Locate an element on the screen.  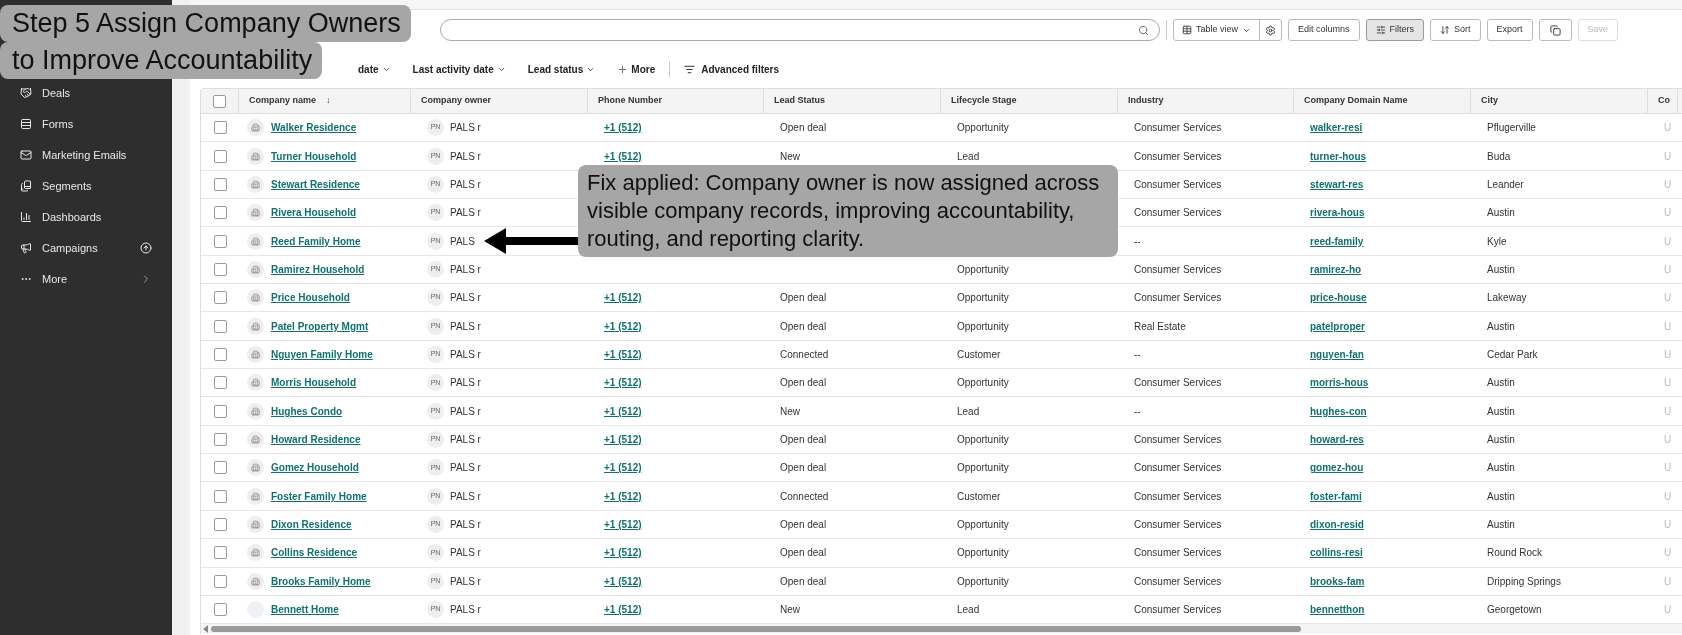
column-header: Company name ↓ is located at coordinates (325, 101).